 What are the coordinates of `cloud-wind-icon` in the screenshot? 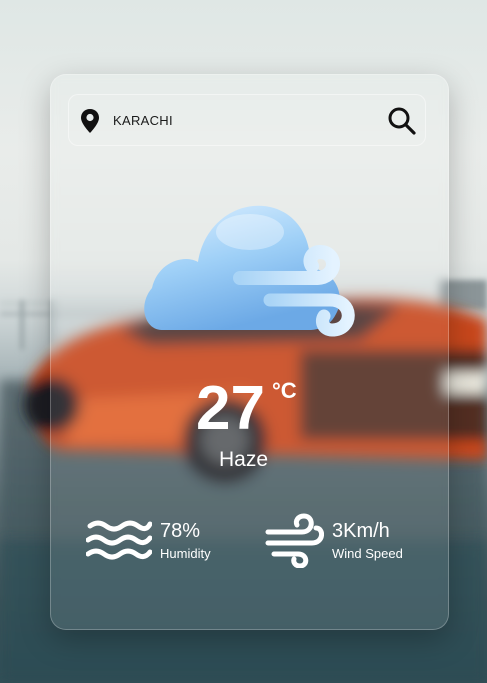 It's located at (249, 271).